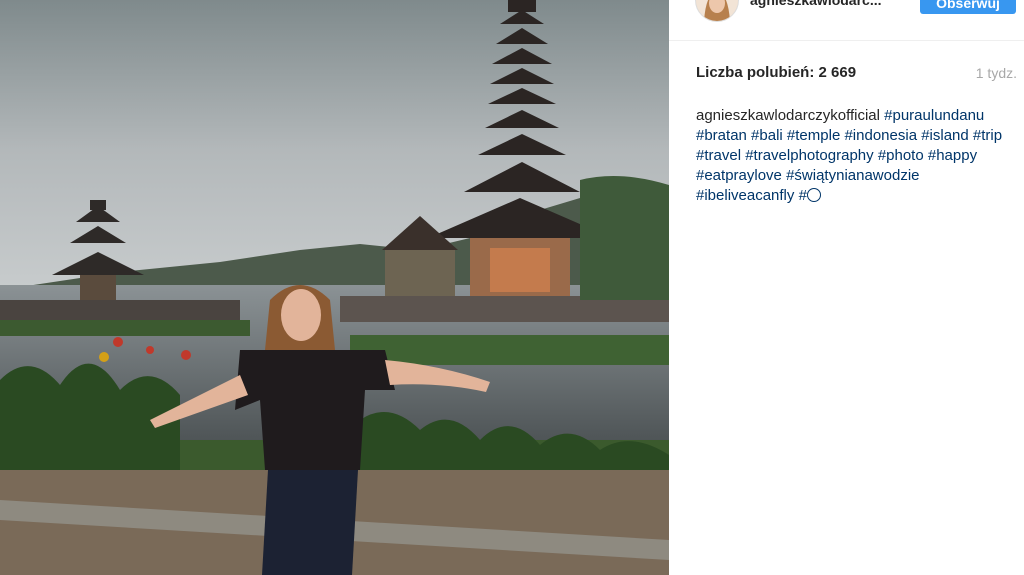 The height and width of the screenshot is (575, 1024). What do you see at coordinates (813, 135) in the screenshot?
I see `hashtag-link: #temple` at bounding box center [813, 135].